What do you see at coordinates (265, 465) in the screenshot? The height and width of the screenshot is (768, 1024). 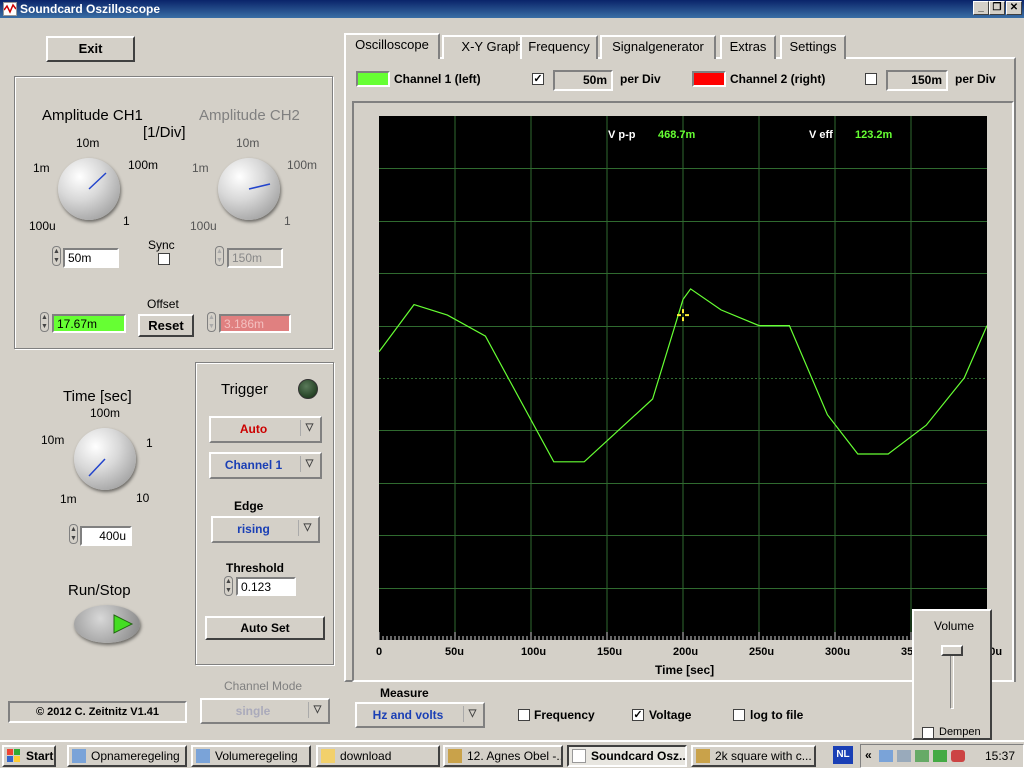 I see `trigger-channel-dropdown: Channel 1 ▽` at bounding box center [265, 465].